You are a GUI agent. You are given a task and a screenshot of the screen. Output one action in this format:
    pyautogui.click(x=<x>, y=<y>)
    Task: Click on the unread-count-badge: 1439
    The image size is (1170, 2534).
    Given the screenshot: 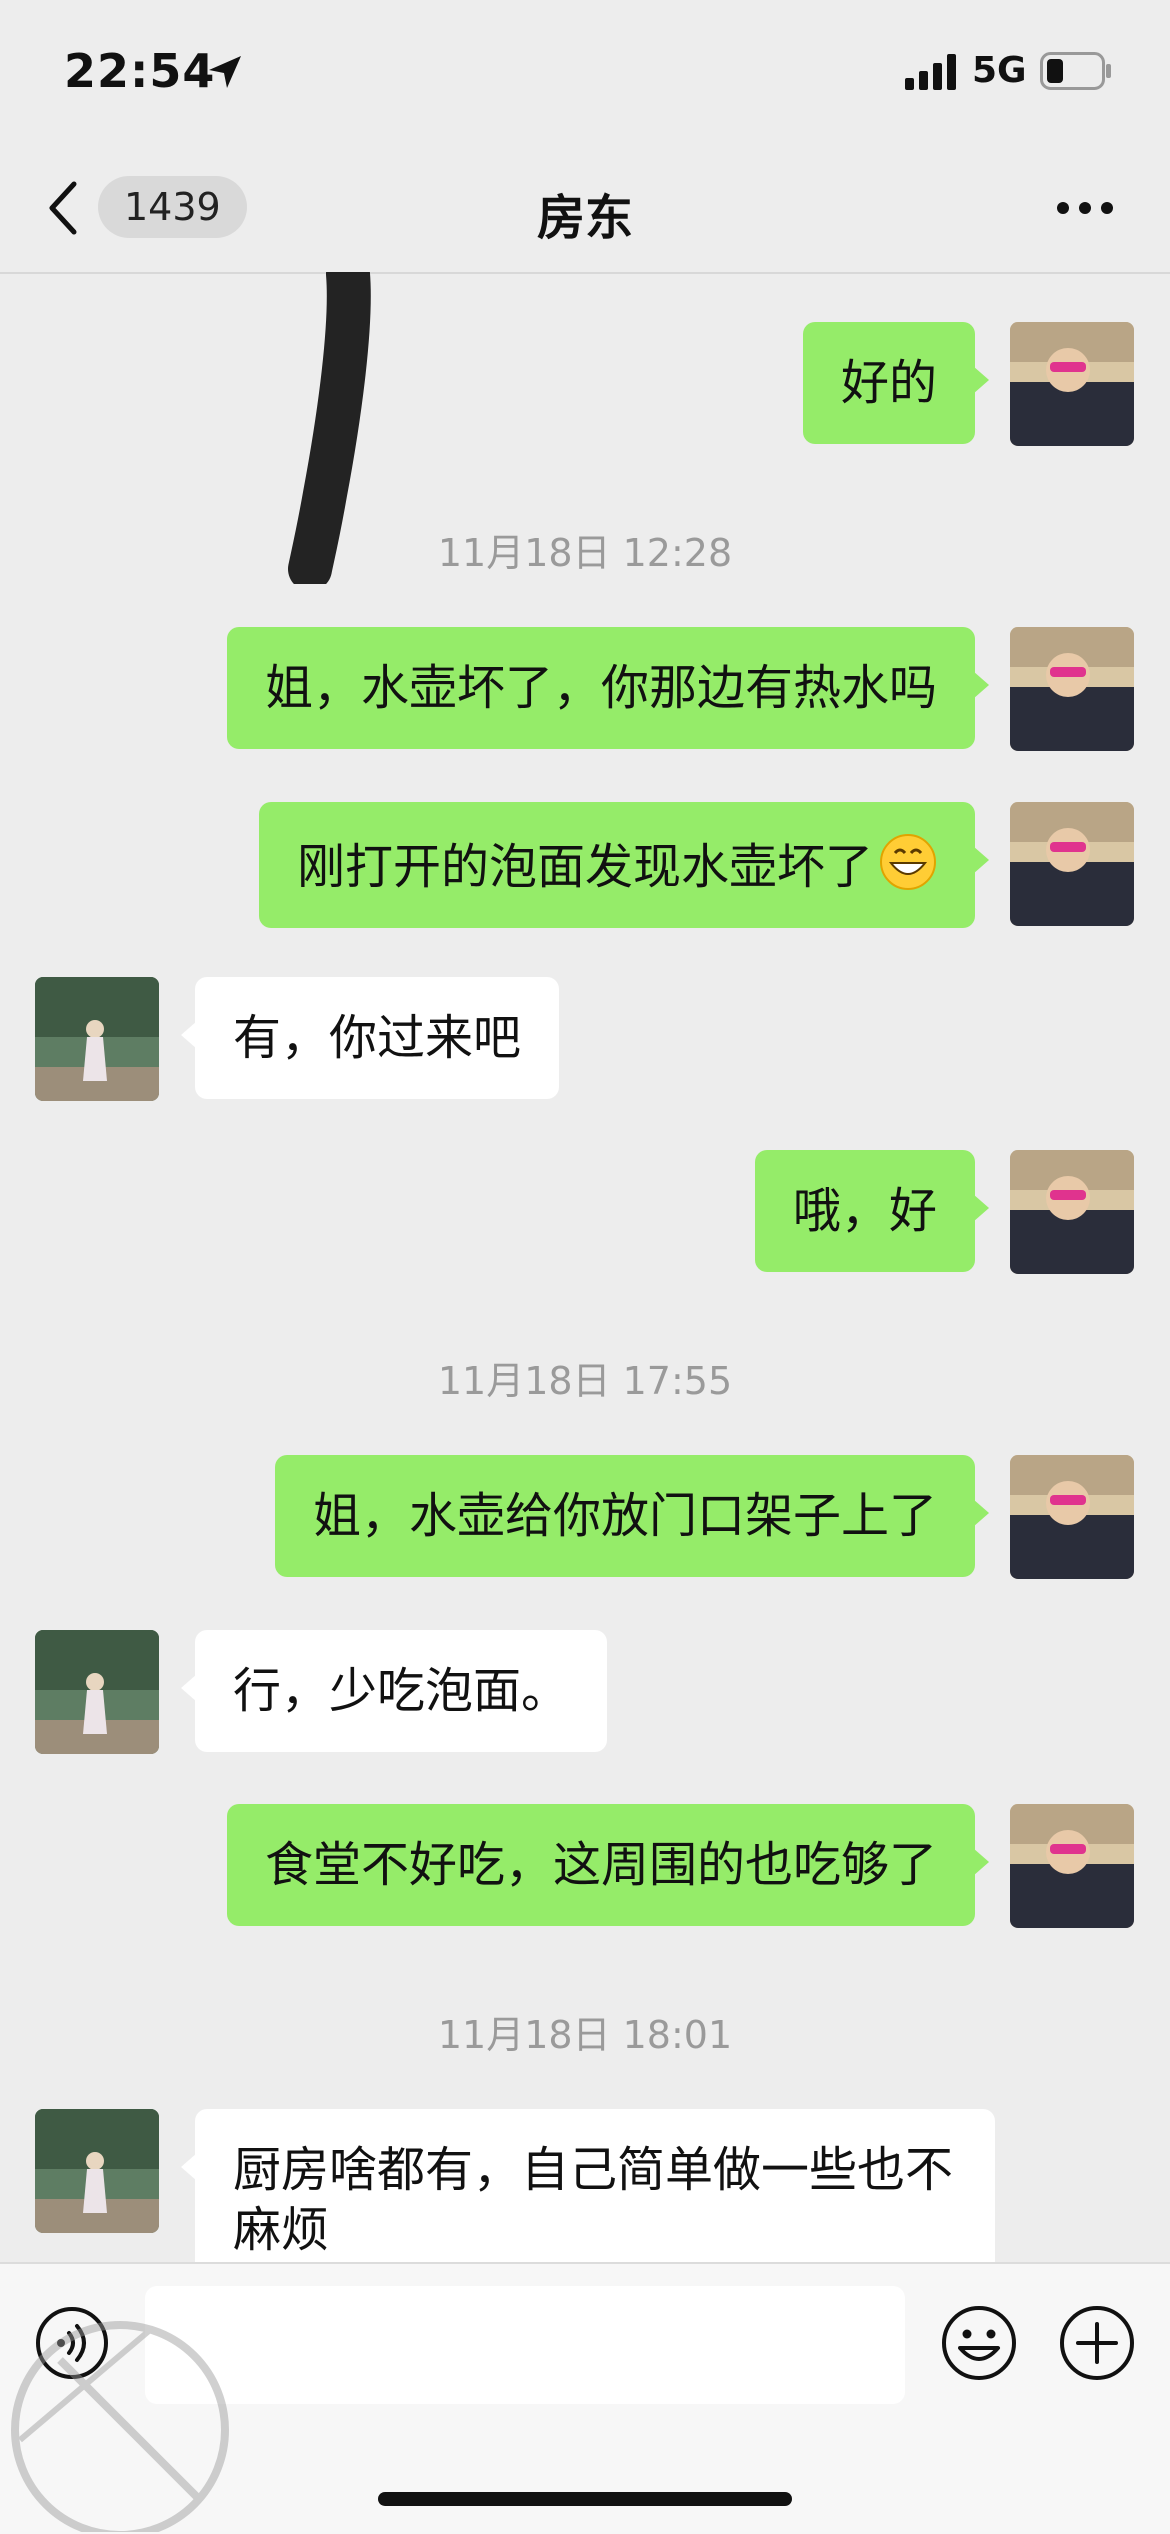 What is the action you would take?
    pyautogui.click(x=172, y=207)
    